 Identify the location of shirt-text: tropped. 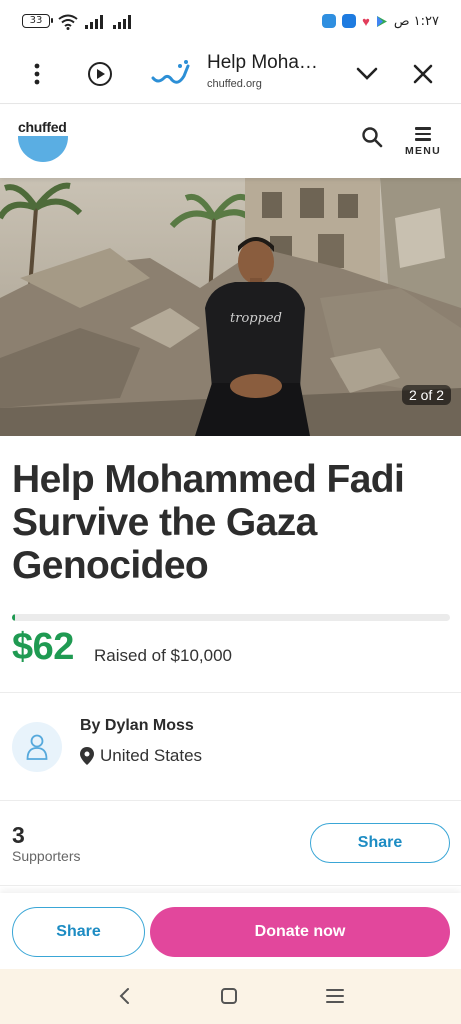
(256, 318).